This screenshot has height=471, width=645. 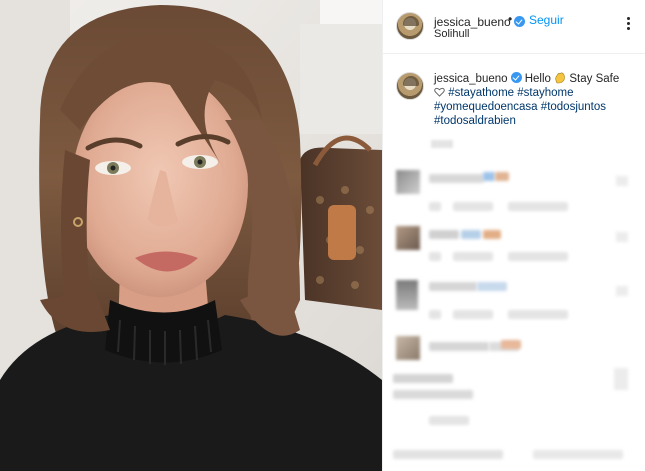 I want to click on profile-avatar, so click(x=410, y=26).